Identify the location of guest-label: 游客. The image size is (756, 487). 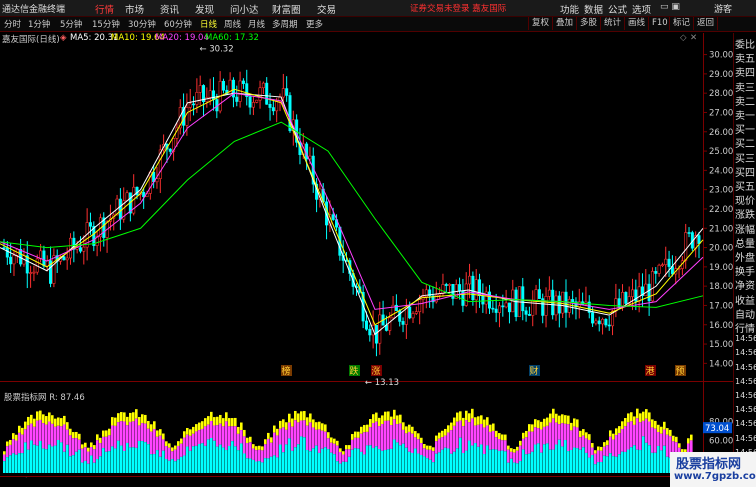
(723, 8).